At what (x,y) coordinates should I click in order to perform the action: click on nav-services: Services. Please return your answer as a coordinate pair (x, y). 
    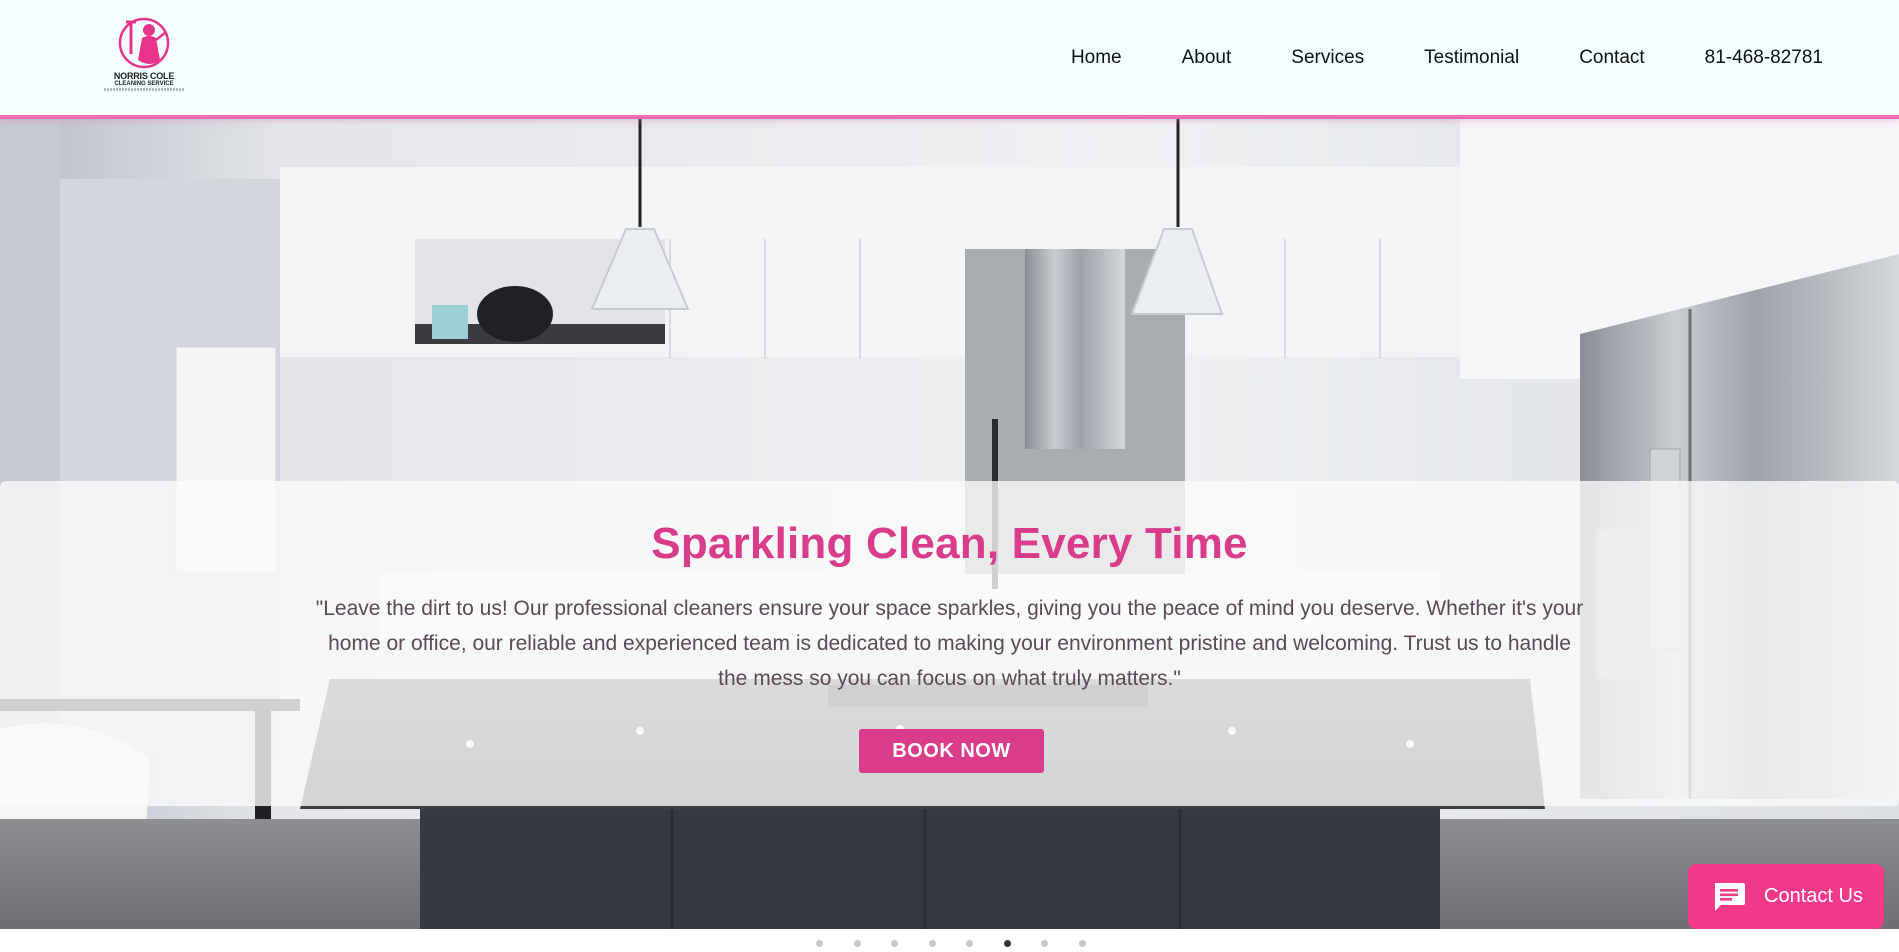
    Looking at the image, I should click on (1327, 58).